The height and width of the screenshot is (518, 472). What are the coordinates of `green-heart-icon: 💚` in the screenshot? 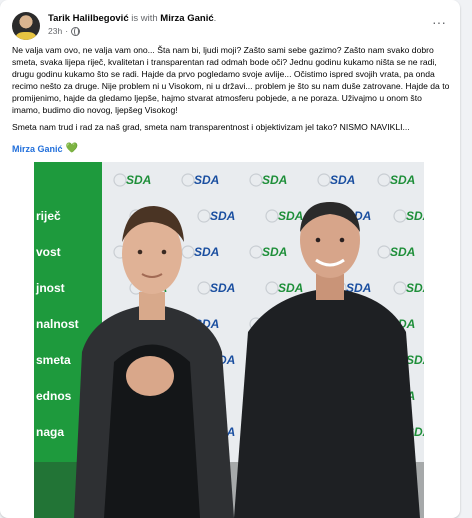 It's located at (71, 148).